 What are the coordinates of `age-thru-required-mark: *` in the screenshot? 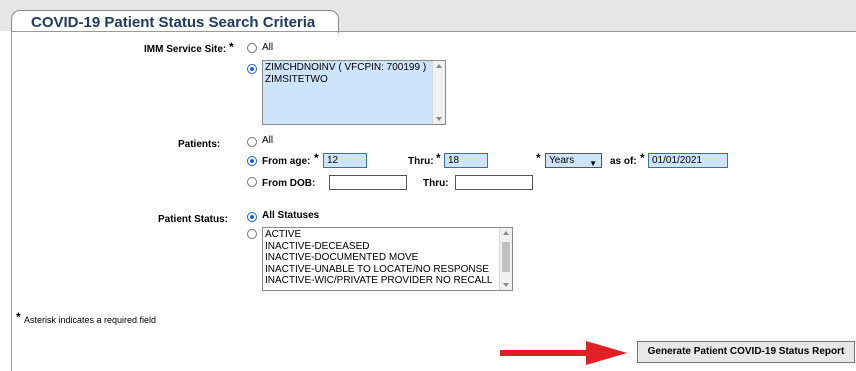 It's located at (438, 158).